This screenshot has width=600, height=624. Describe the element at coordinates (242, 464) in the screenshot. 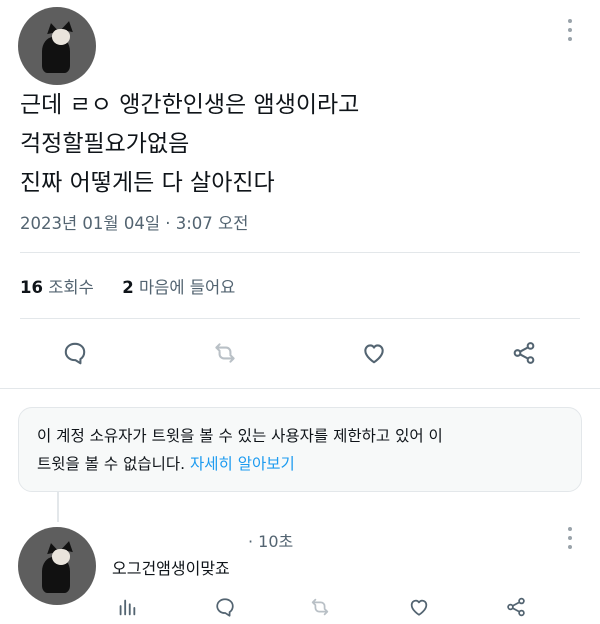

I see `learn-more-link: 자세히 알아보기` at that location.